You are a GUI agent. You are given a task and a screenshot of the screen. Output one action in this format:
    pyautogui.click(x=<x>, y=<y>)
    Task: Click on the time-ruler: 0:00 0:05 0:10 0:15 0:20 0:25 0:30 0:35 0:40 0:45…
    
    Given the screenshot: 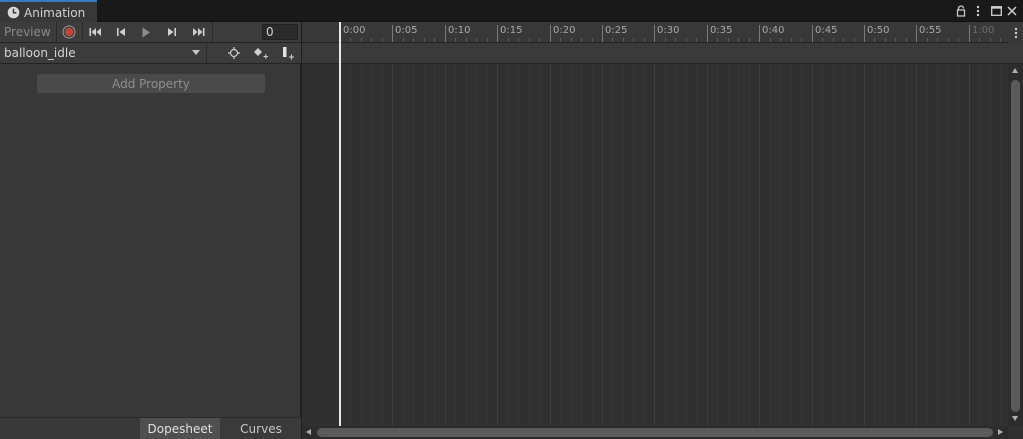 What is the action you would take?
    pyautogui.click(x=655, y=32)
    